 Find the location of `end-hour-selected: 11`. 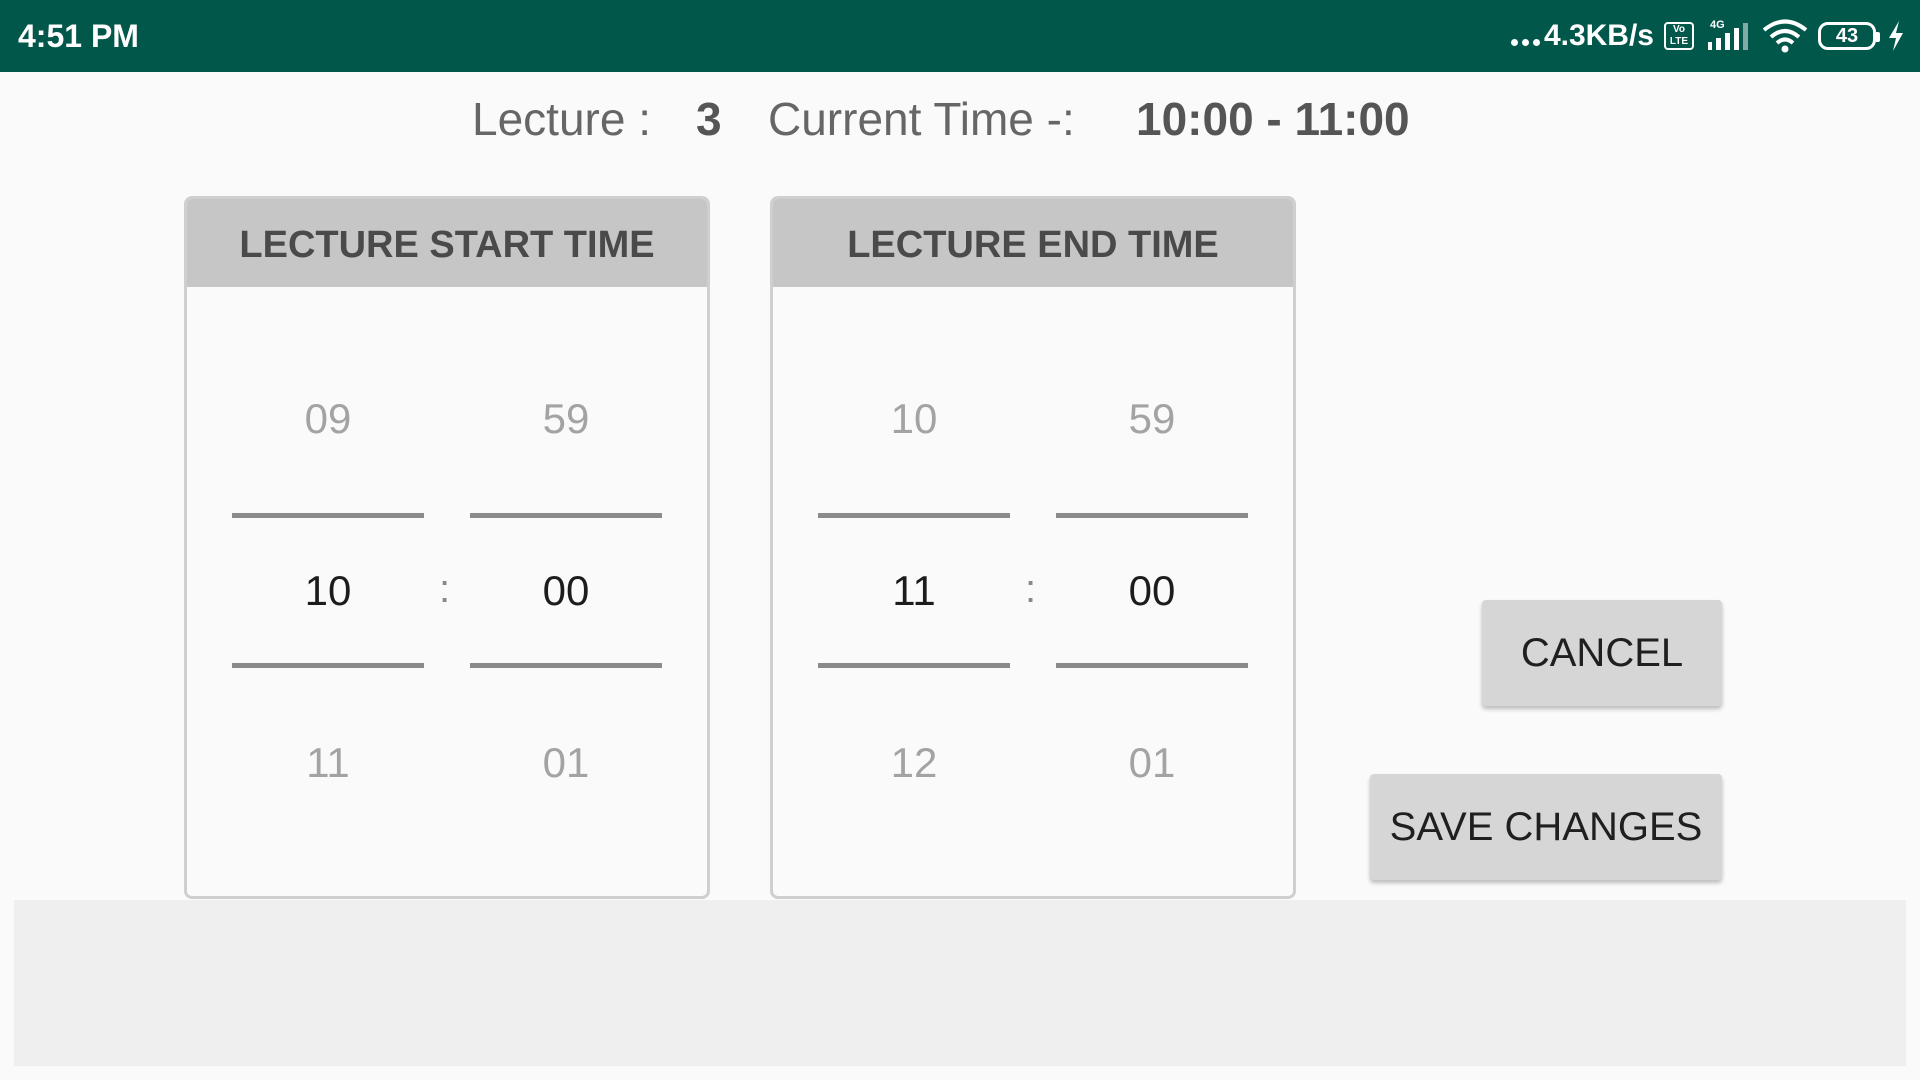

end-hour-selected: 11 is located at coordinates (914, 591).